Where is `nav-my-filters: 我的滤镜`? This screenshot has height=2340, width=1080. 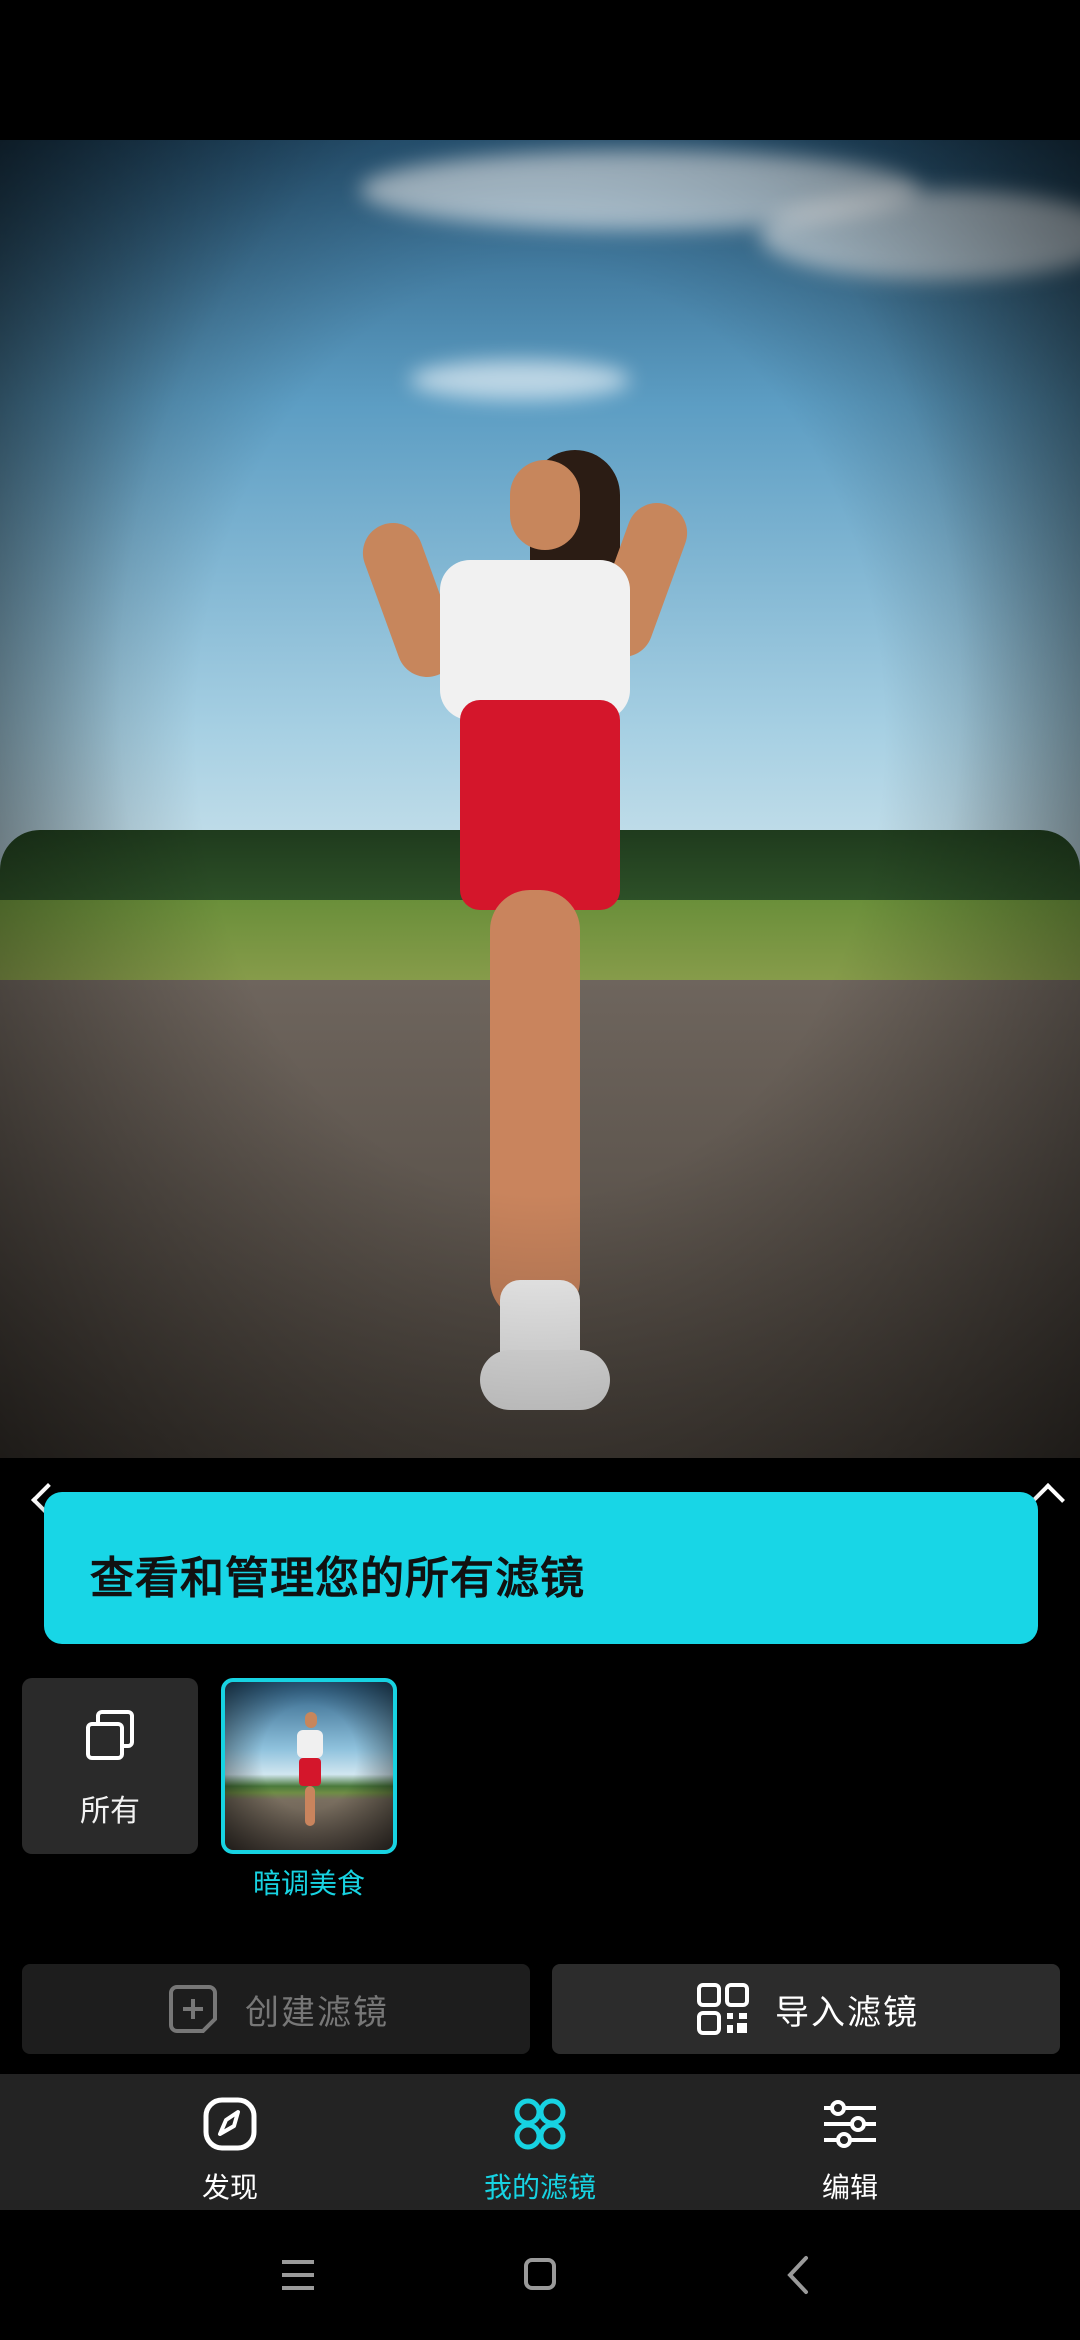 nav-my-filters: 我的滤镜 is located at coordinates (540, 2148).